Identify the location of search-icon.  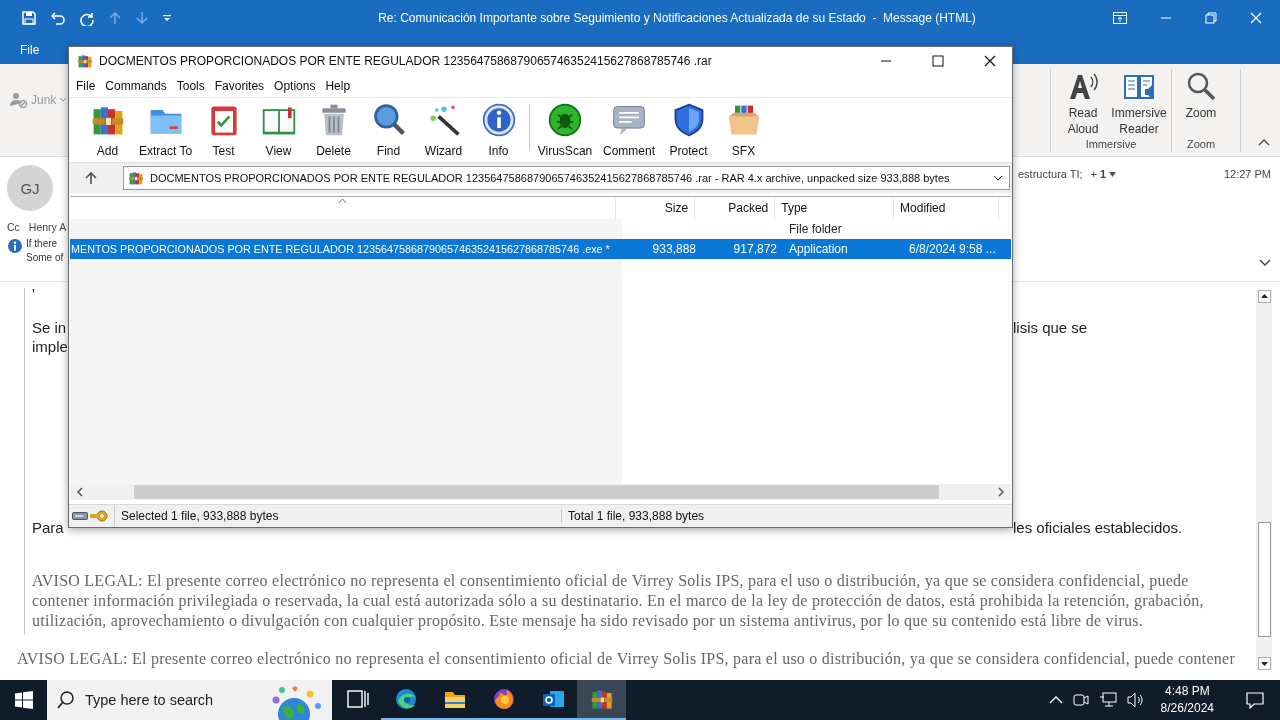
(66, 700).